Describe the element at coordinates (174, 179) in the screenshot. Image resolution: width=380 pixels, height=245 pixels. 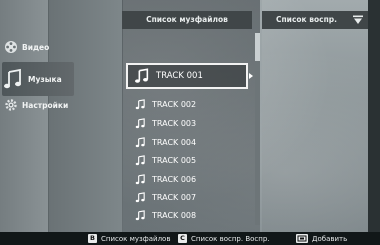
I see `track-label: TRACK 006` at that location.